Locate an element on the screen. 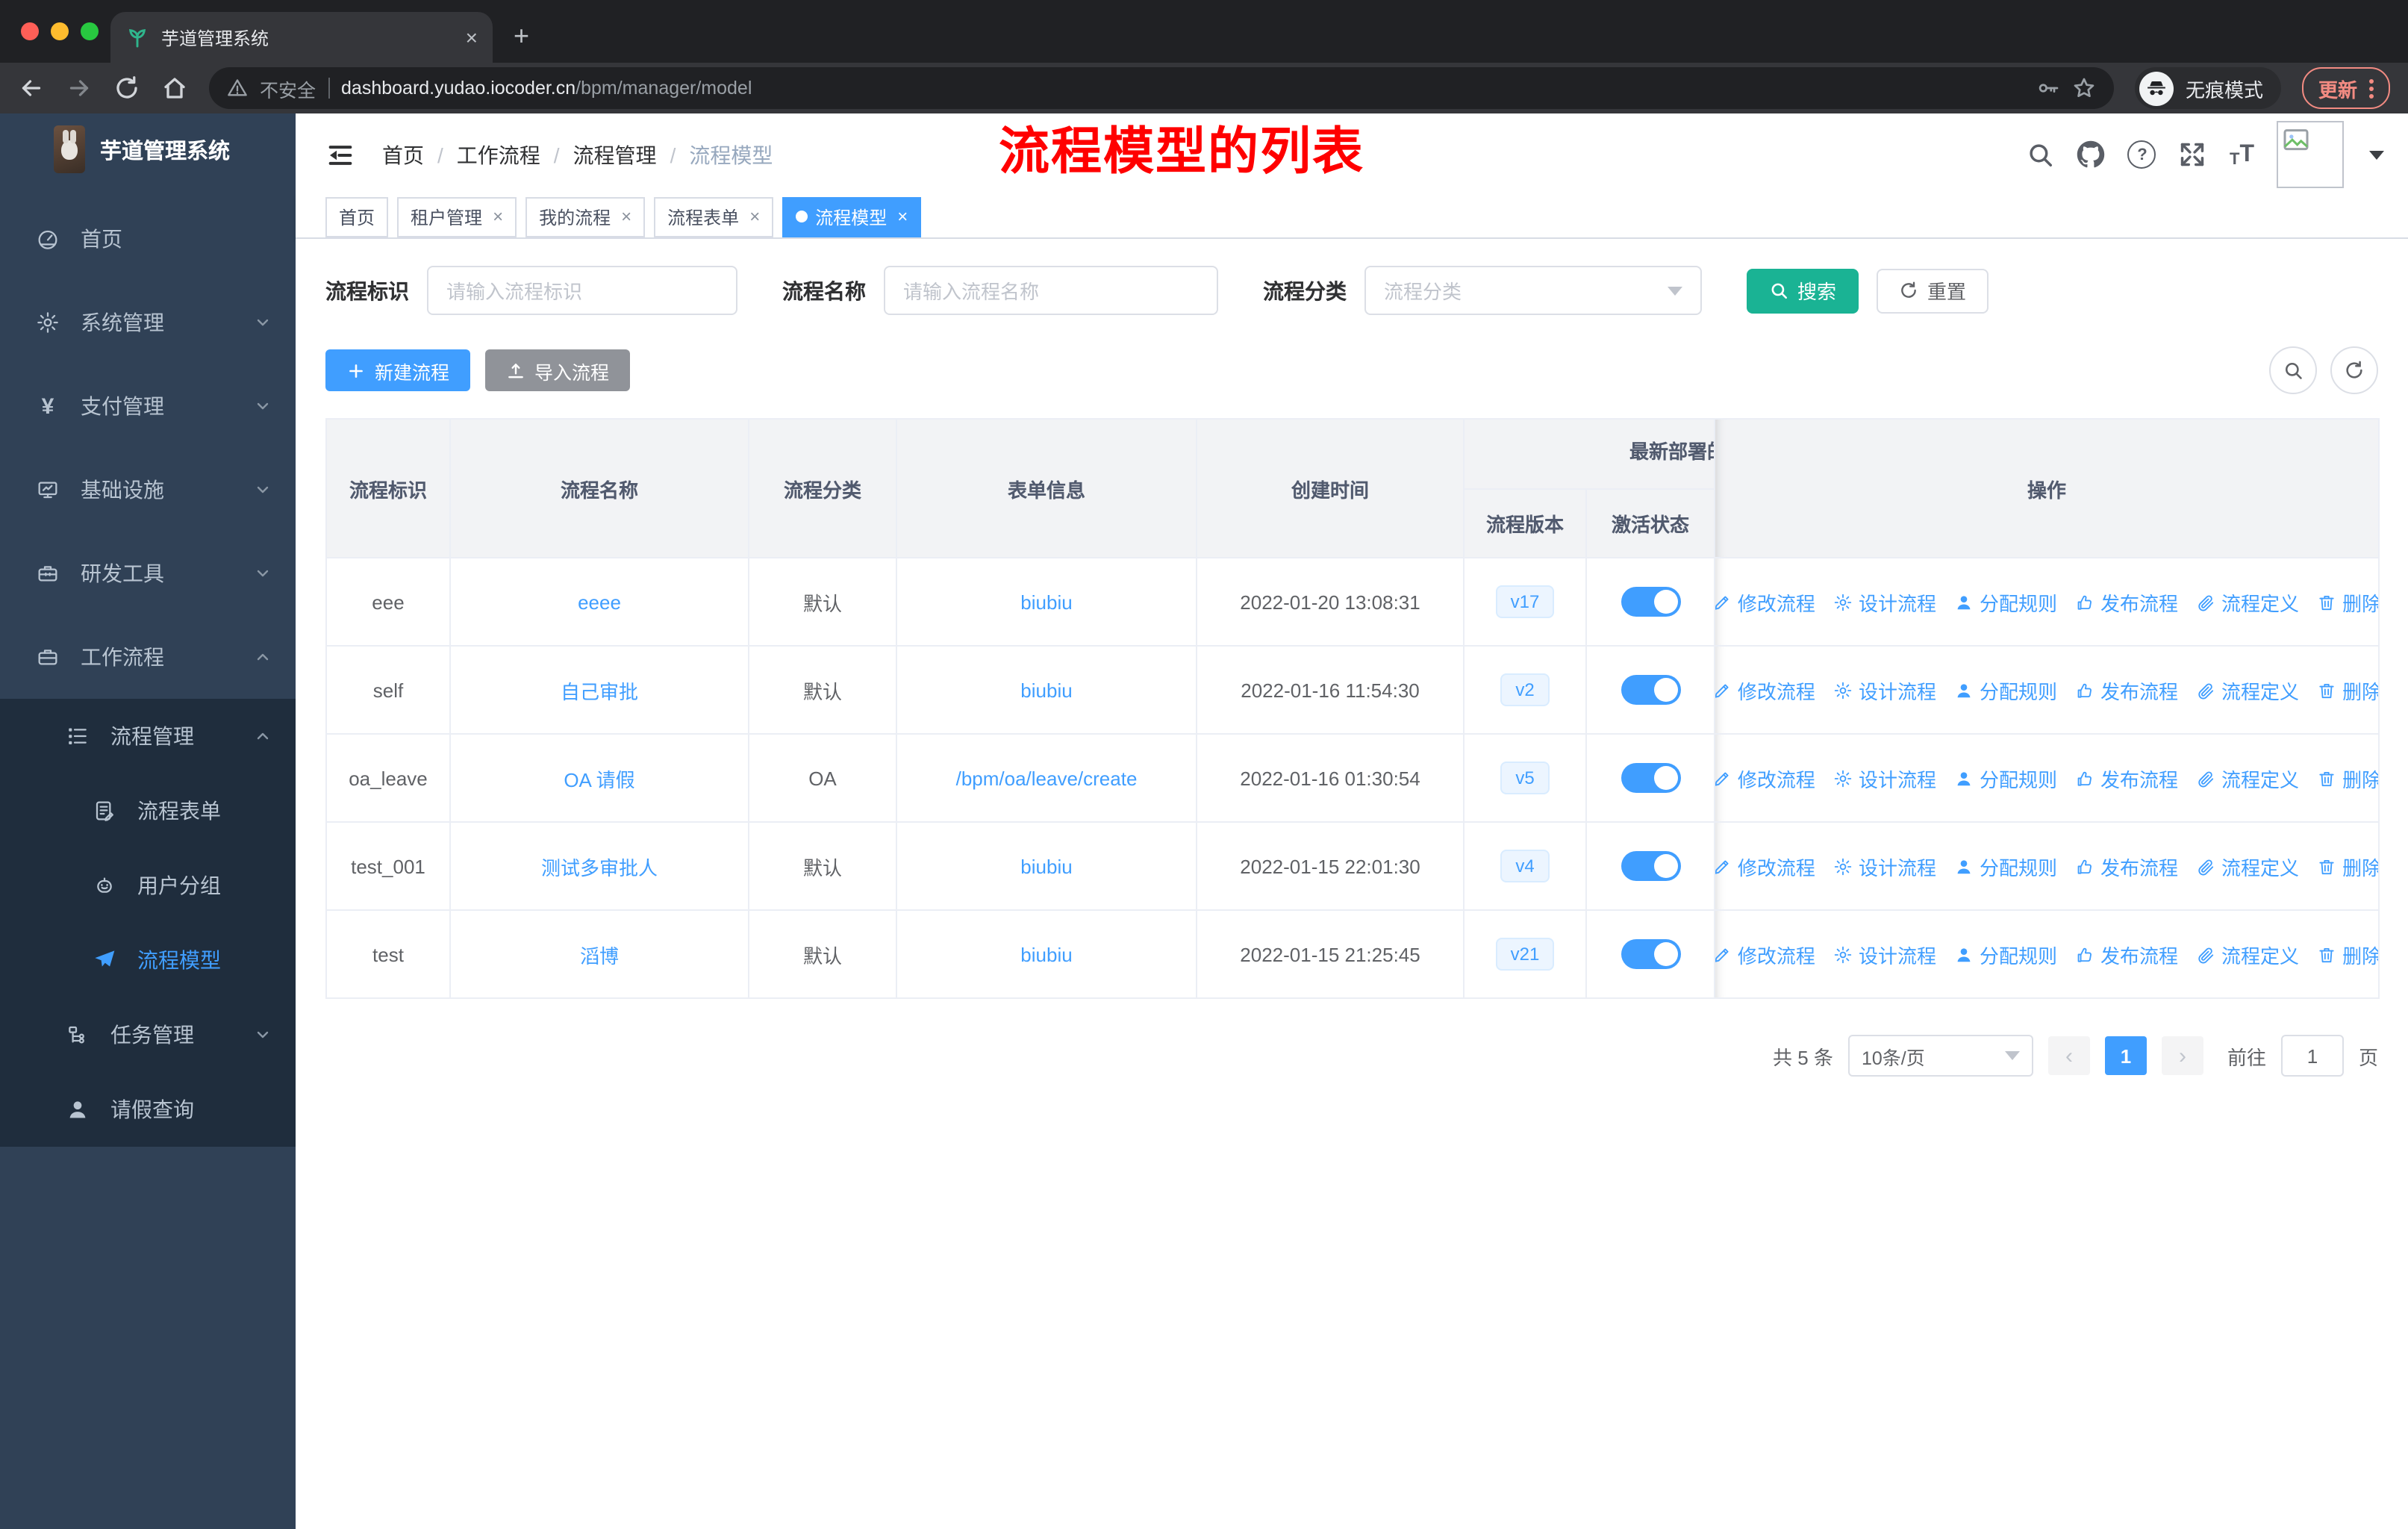  version-badge: v4 is located at coordinates (1525, 866).